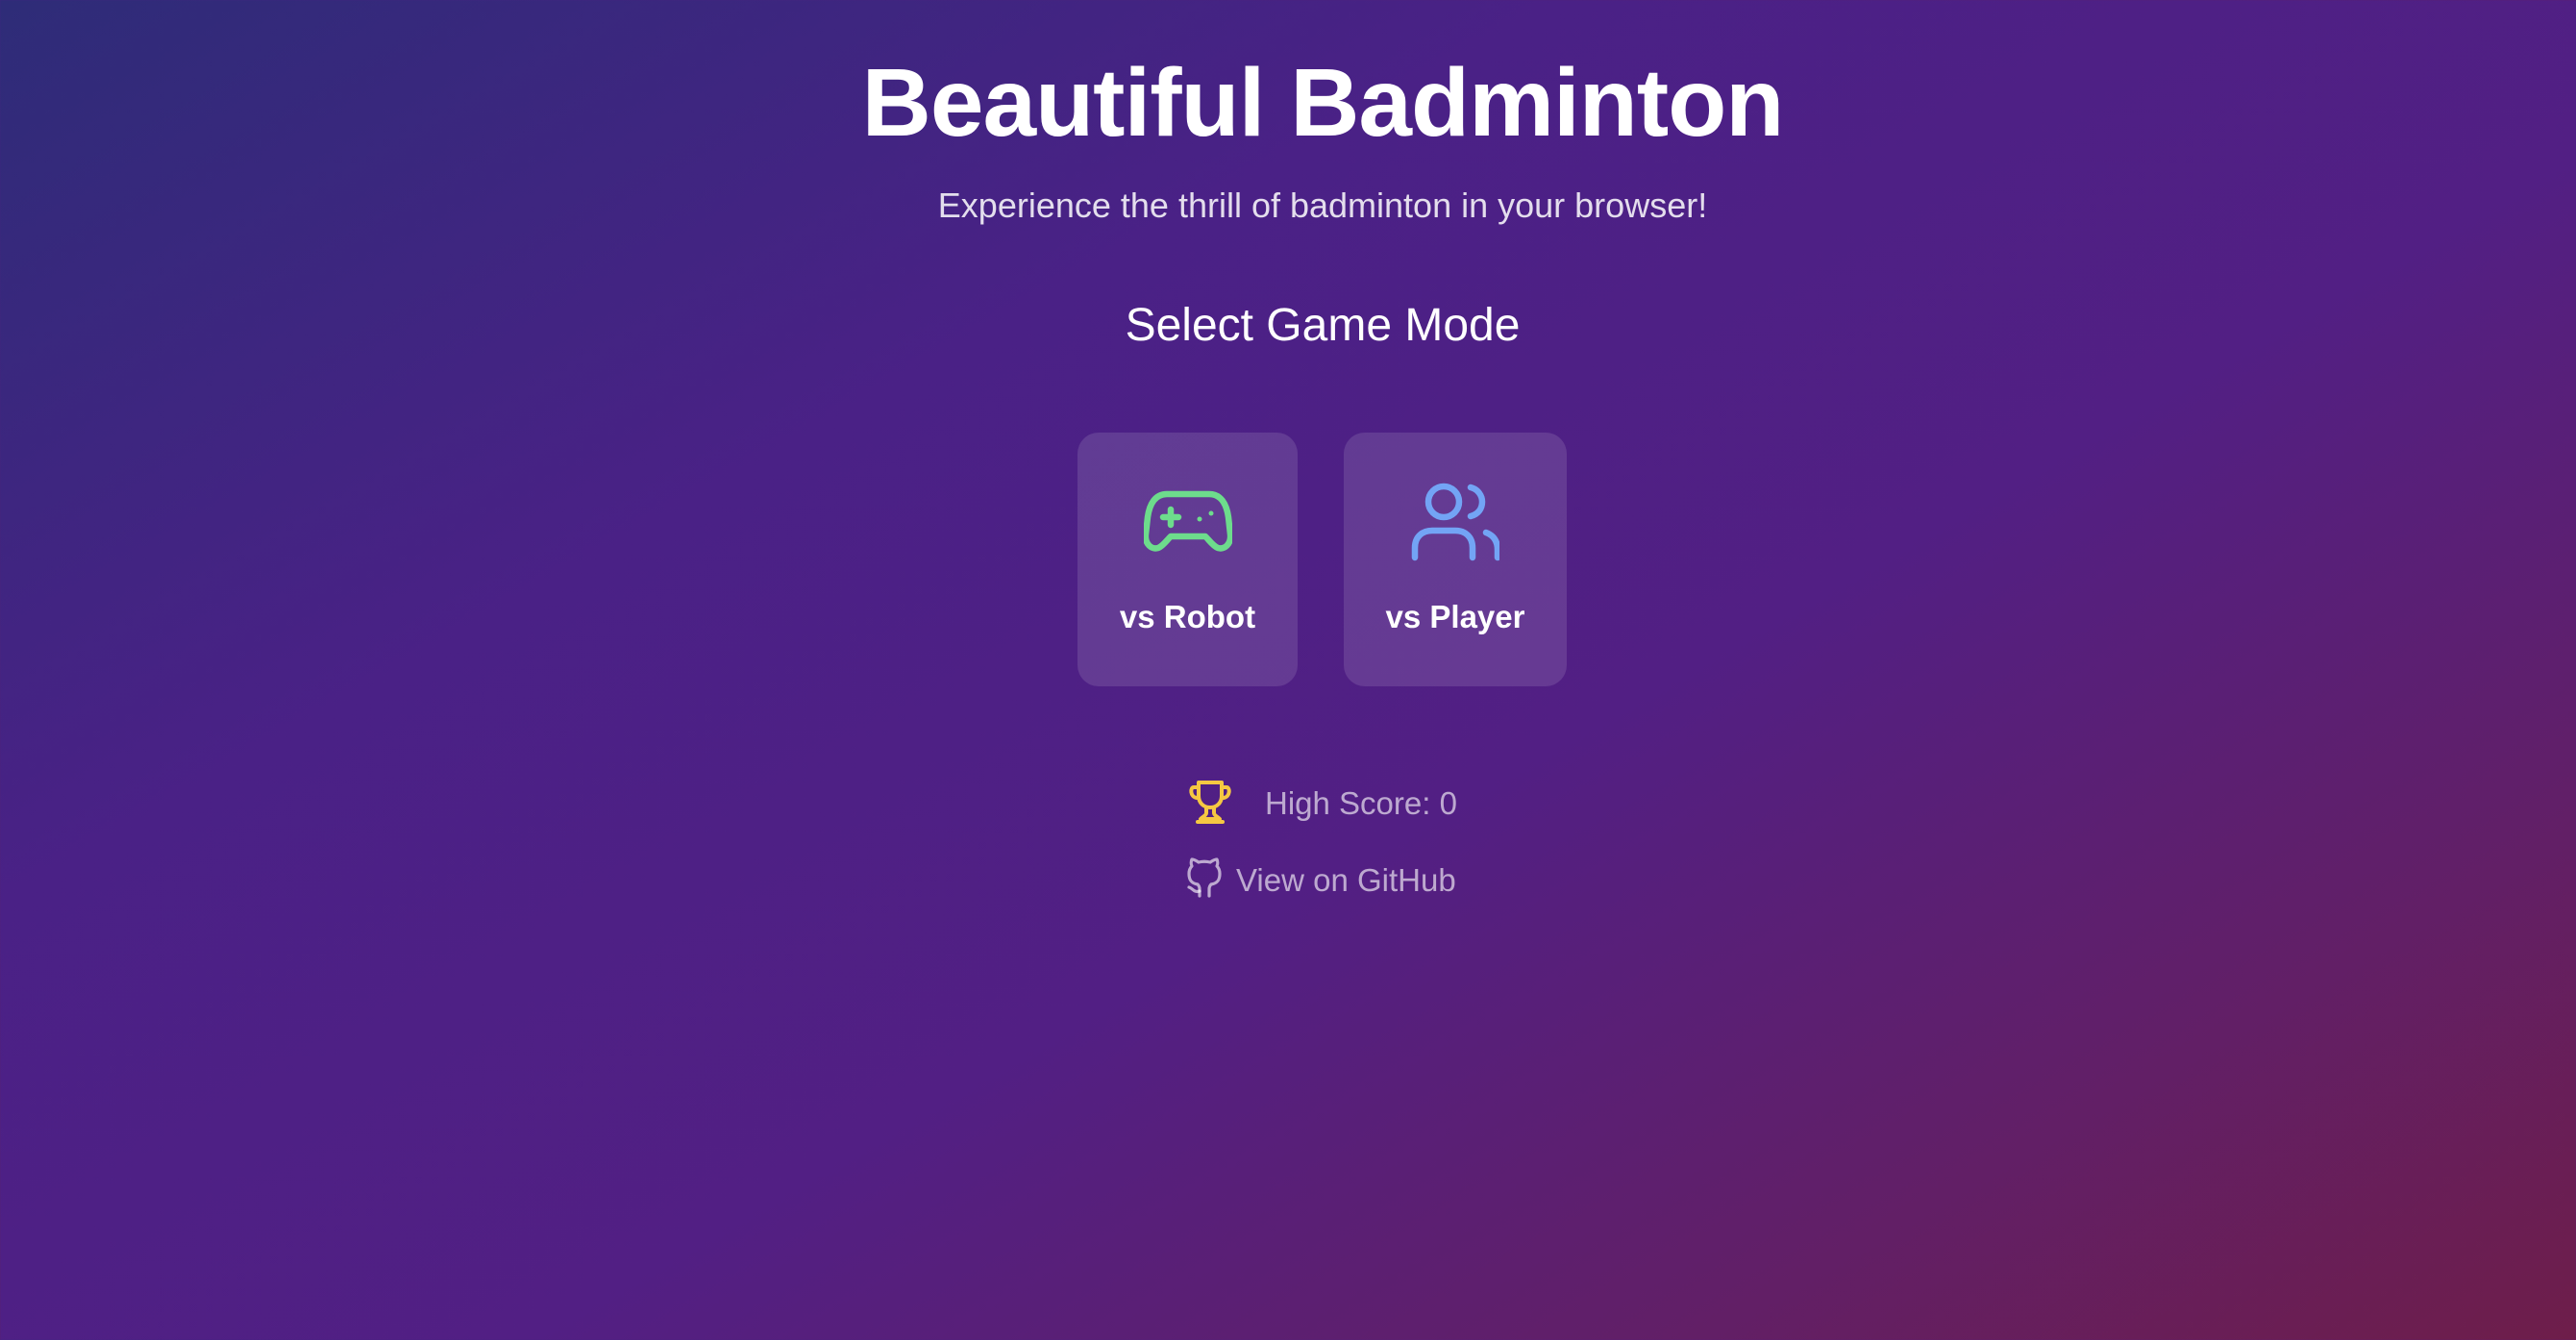 Image resolution: width=2576 pixels, height=1340 pixels. I want to click on github-link: View on GitHub, so click(1321, 881).